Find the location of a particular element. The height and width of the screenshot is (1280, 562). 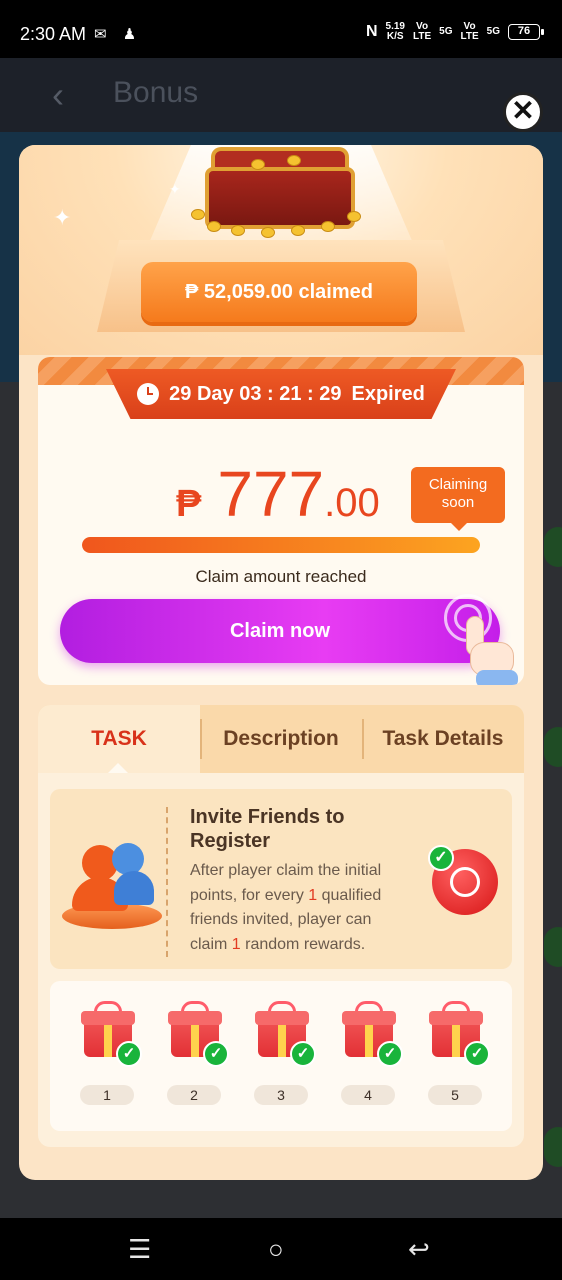

system-nav-bar: ☰ ○ ↩ is located at coordinates (281, 1249).